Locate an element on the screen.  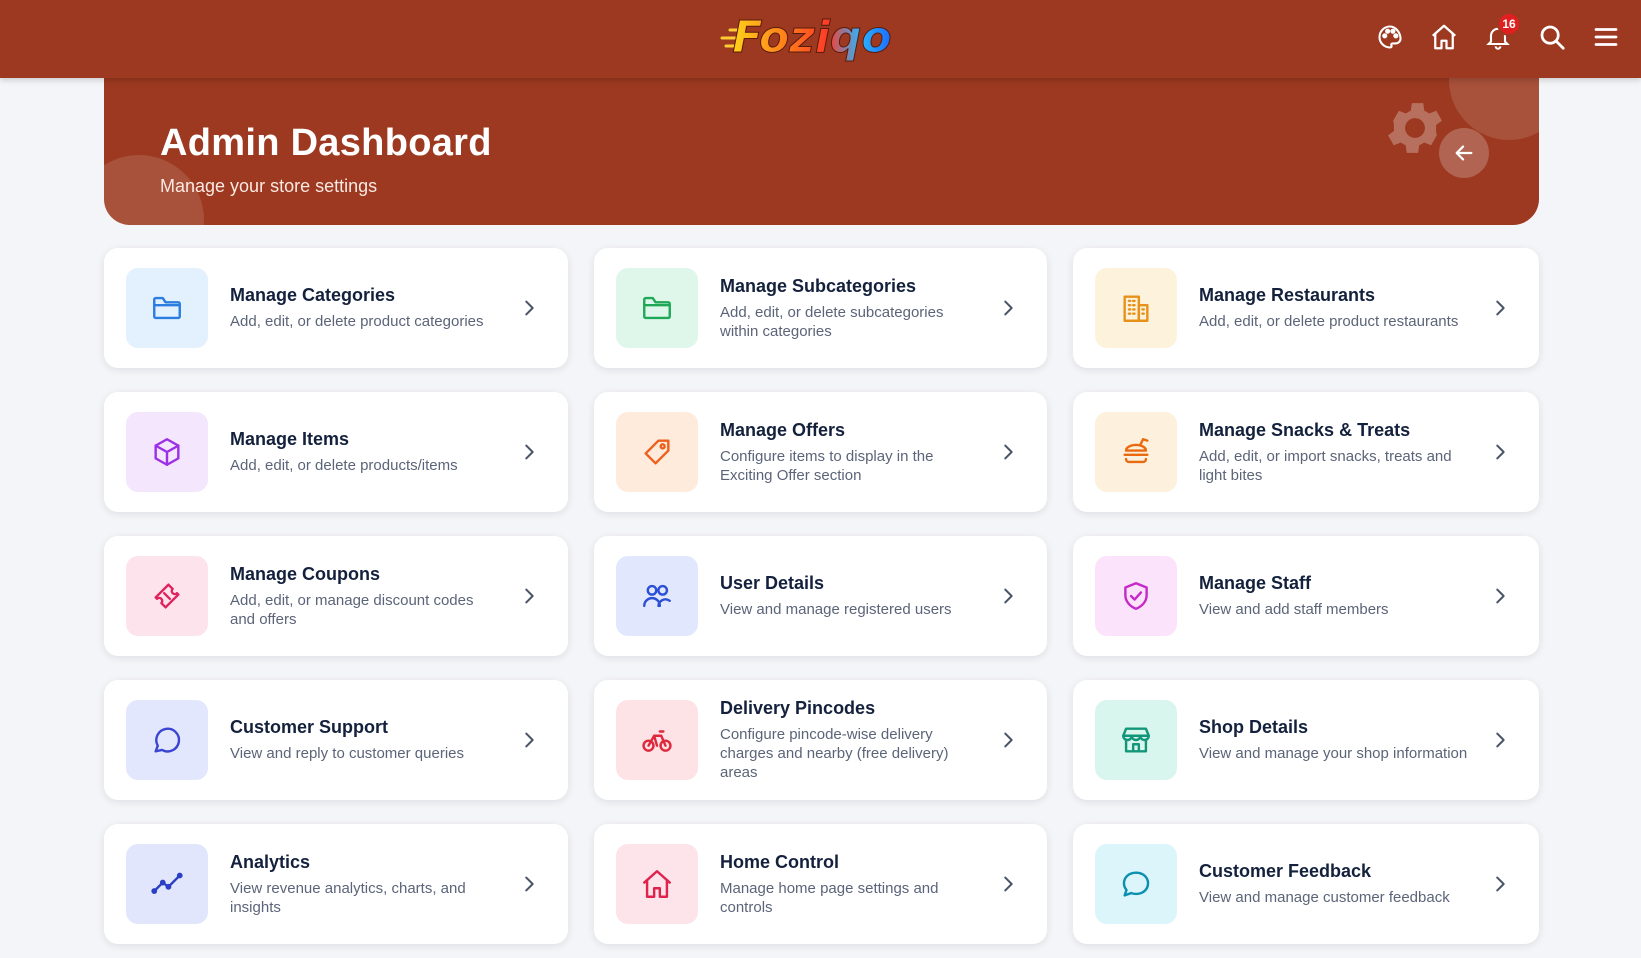
ticket-icon is located at coordinates (167, 596).